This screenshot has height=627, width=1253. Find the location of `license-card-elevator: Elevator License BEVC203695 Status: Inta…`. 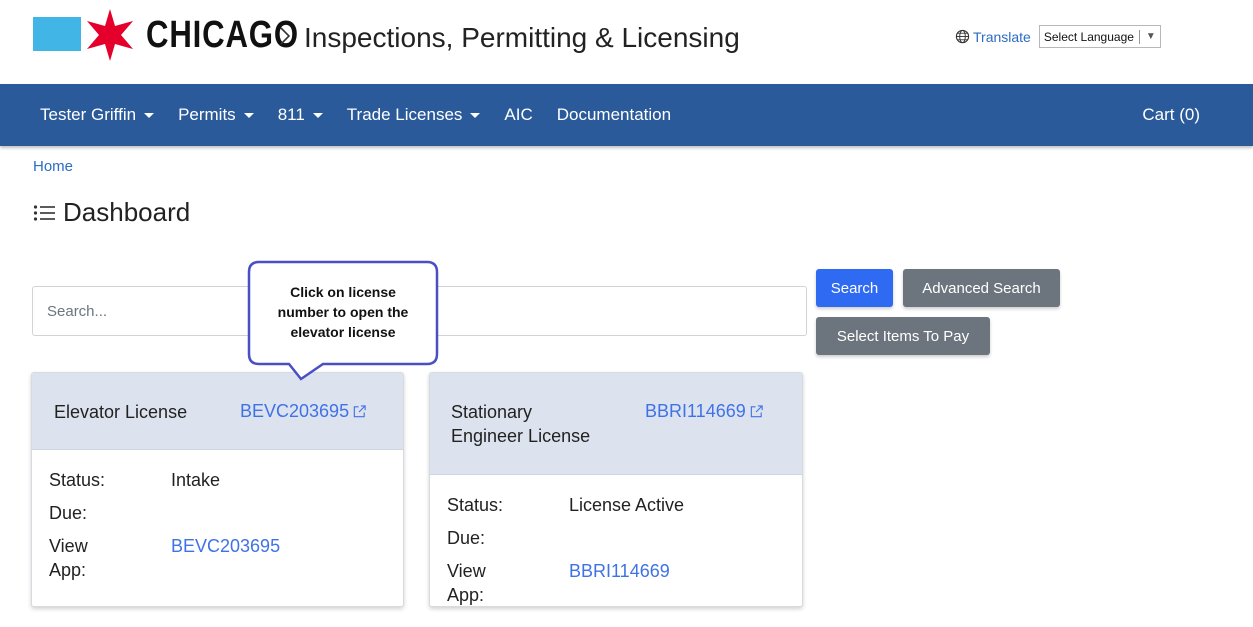

license-card-elevator: Elevator License BEVC203695 Status: Inta… is located at coordinates (217, 489).